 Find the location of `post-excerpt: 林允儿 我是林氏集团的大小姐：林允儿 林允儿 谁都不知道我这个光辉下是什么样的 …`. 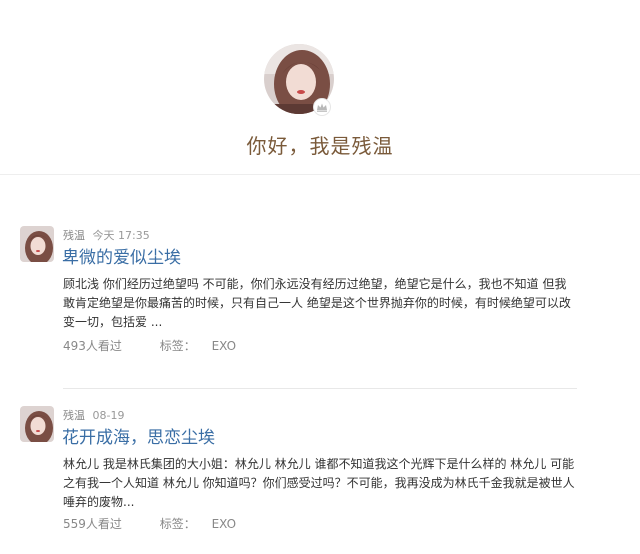

post-excerpt: 林允儿 我是林氏集团的大小姐：林允儿 林允儿 谁都不知道我这个光辉下是什么样的 … is located at coordinates (319, 483).